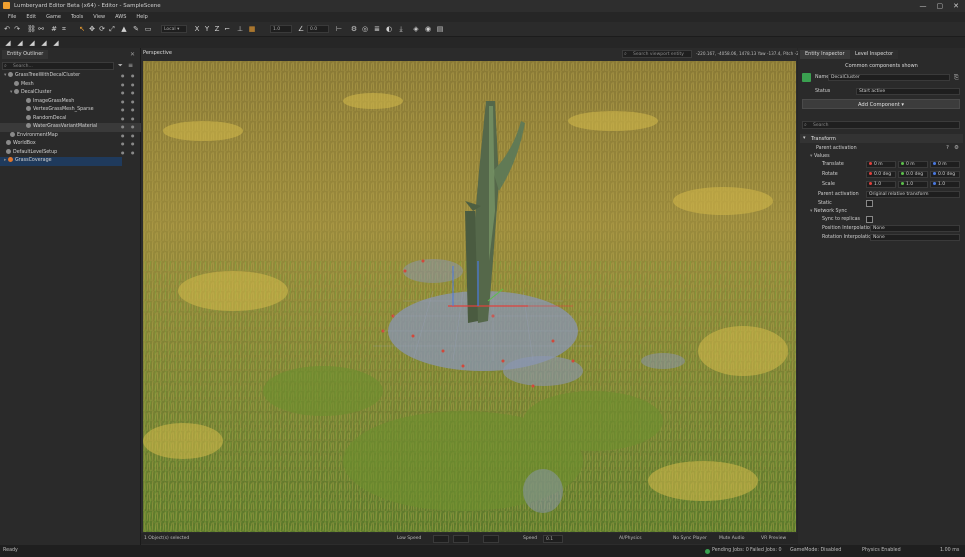  I want to click on menu-aws: AWS, so click(120, 17).